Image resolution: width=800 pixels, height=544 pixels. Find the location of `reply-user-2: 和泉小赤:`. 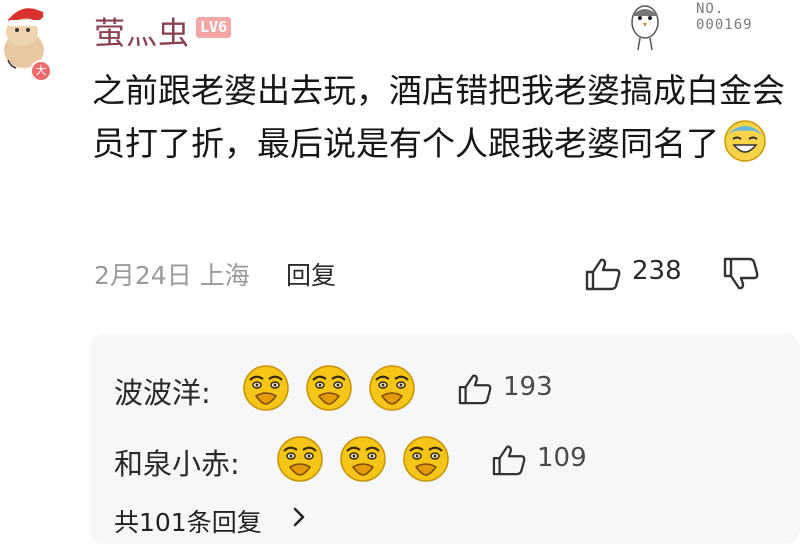

reply-user-2: 和泉小赤: is located at coordinates (177, 462).